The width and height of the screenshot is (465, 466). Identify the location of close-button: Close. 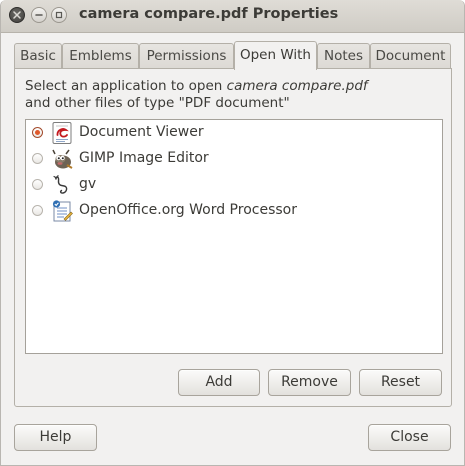
(409, 437).